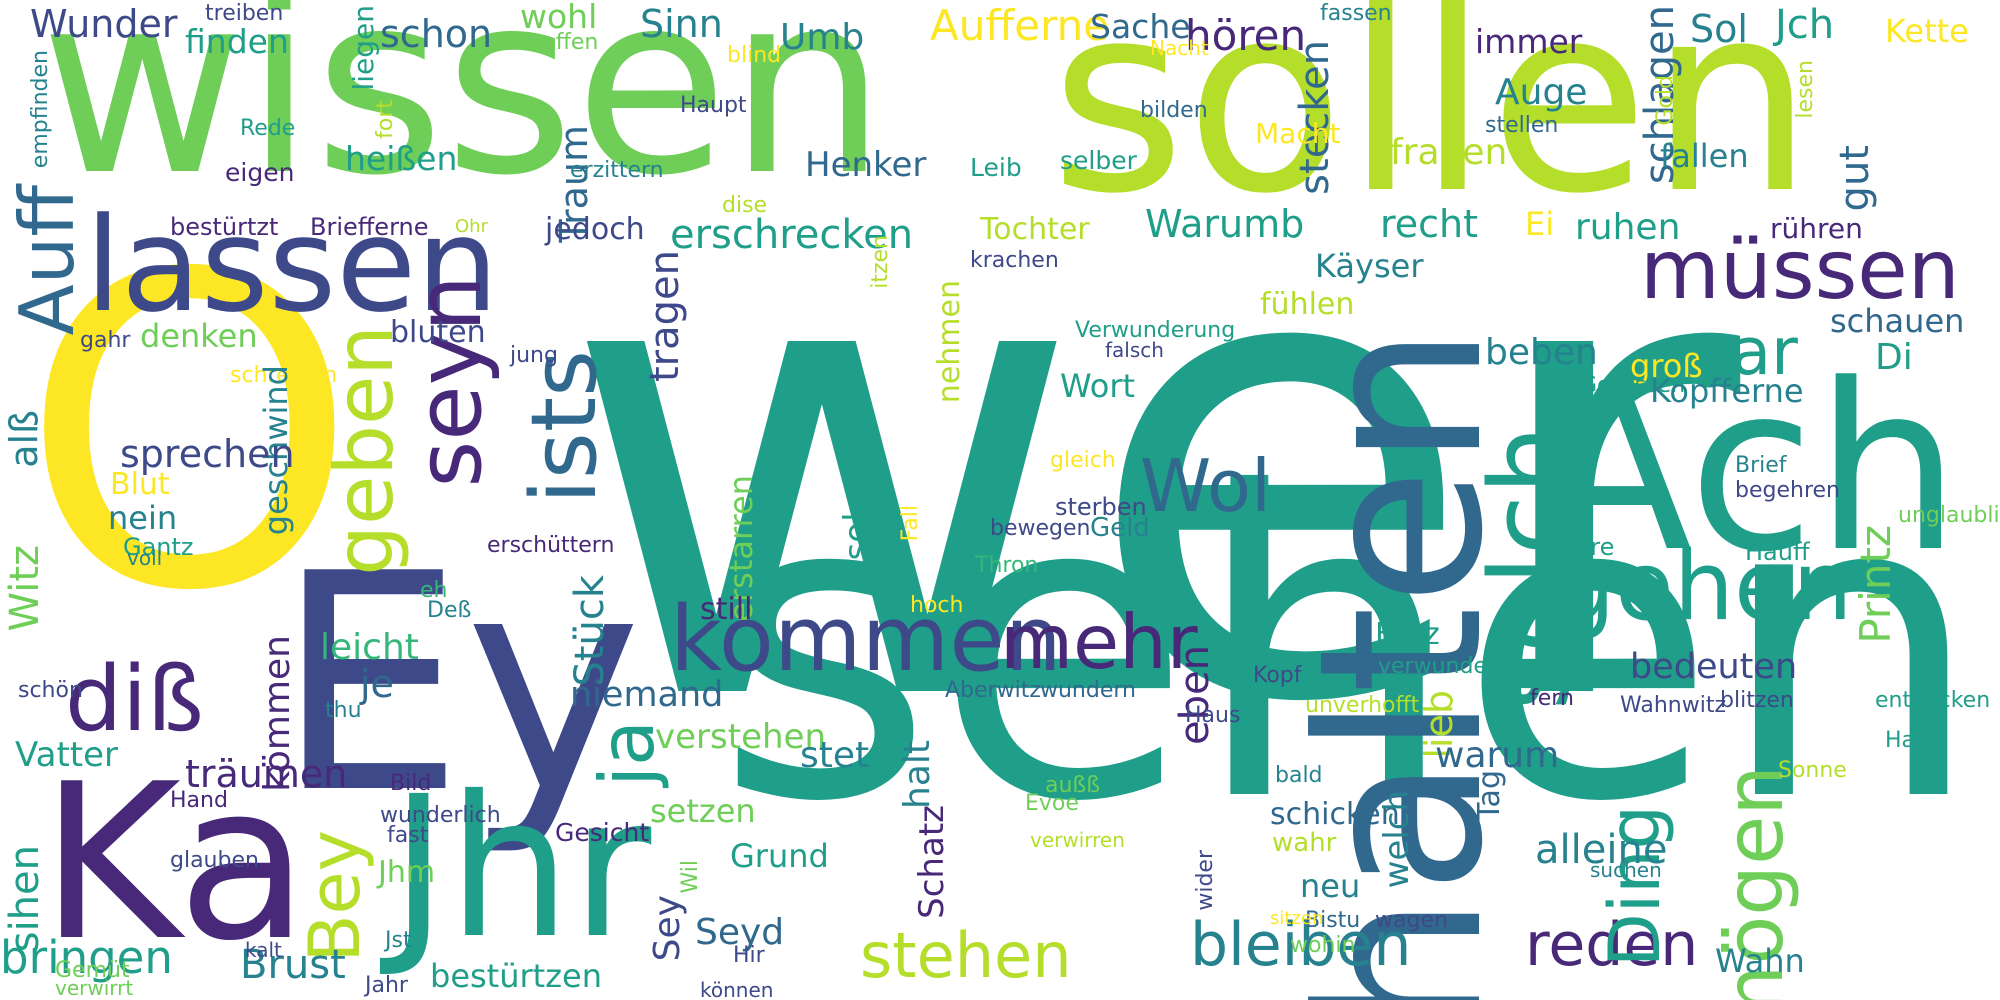  I want to click on word-173: Schatz, so click(932, 862).